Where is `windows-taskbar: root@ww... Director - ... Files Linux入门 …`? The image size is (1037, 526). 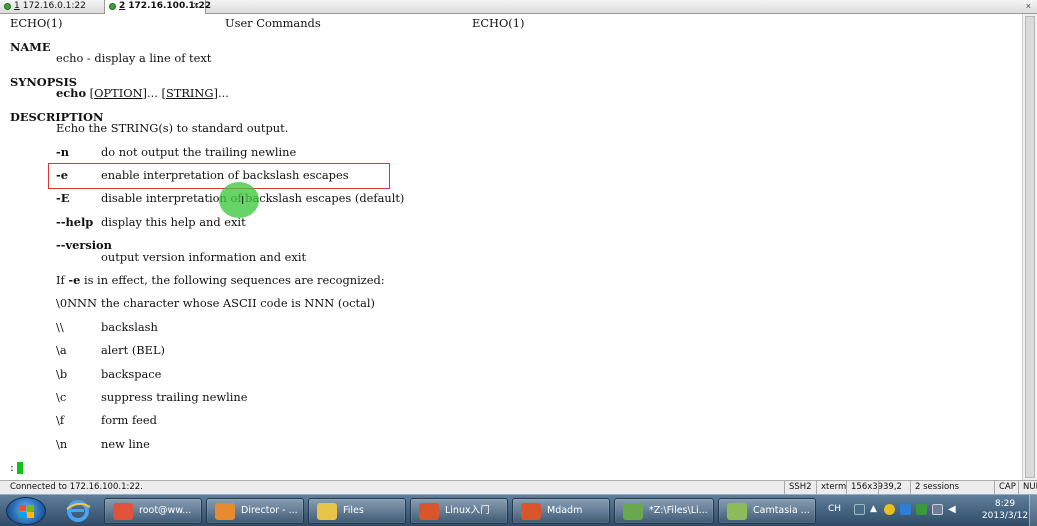 windows-taskbar: root@ww... Director - ... Files Linux入门 … is located at coordinates (518, 510).